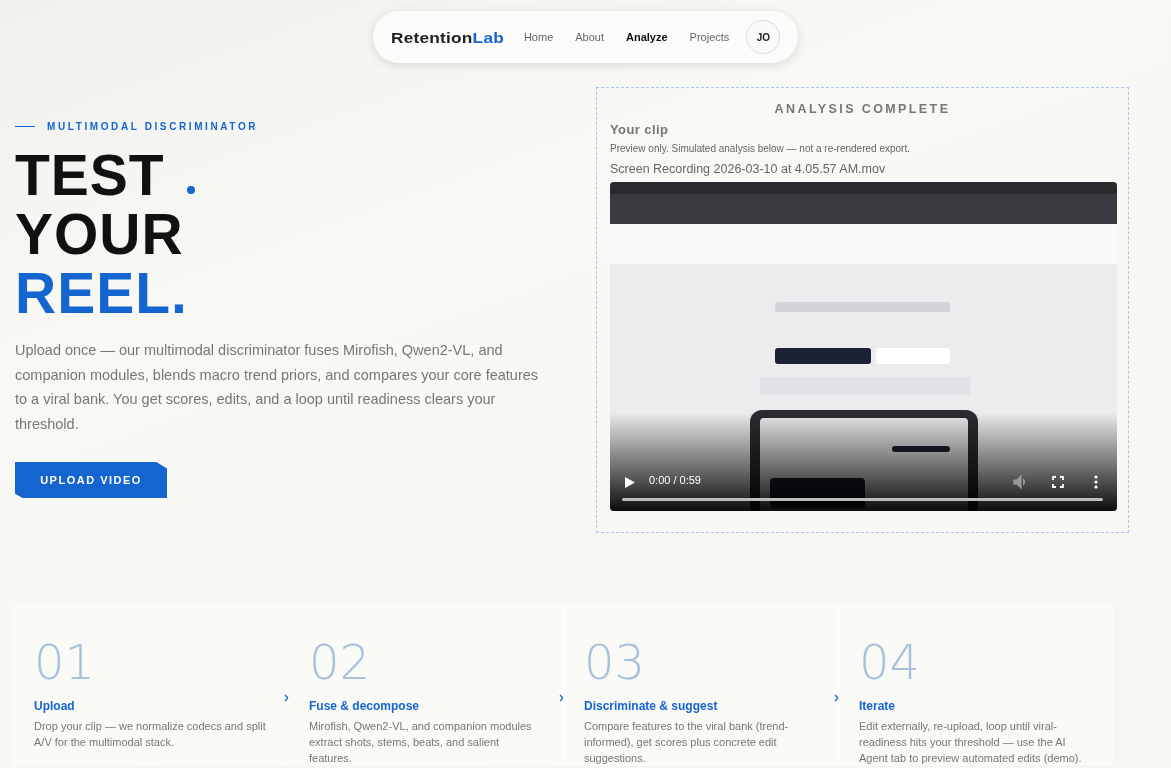 The image size is (1171, 768). What do you see at coordinates (971, 742) in the screenshot?
I see `step-description: Edit externally, re-upload, loop until viral-readiness hits your threshold — use the AI Agent tab to preview automated edits (demo).` at bounding box center [971, 742].